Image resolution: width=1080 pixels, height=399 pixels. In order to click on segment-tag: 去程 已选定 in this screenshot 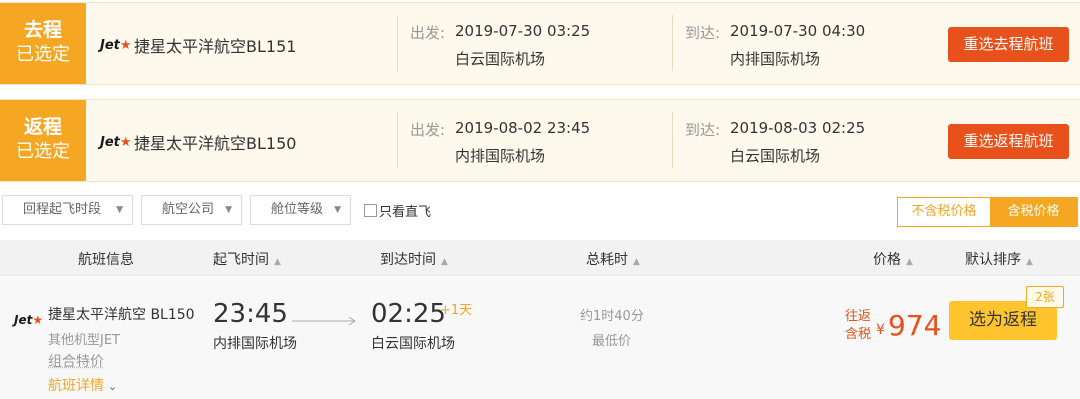, I will do `click(43, 43)`.